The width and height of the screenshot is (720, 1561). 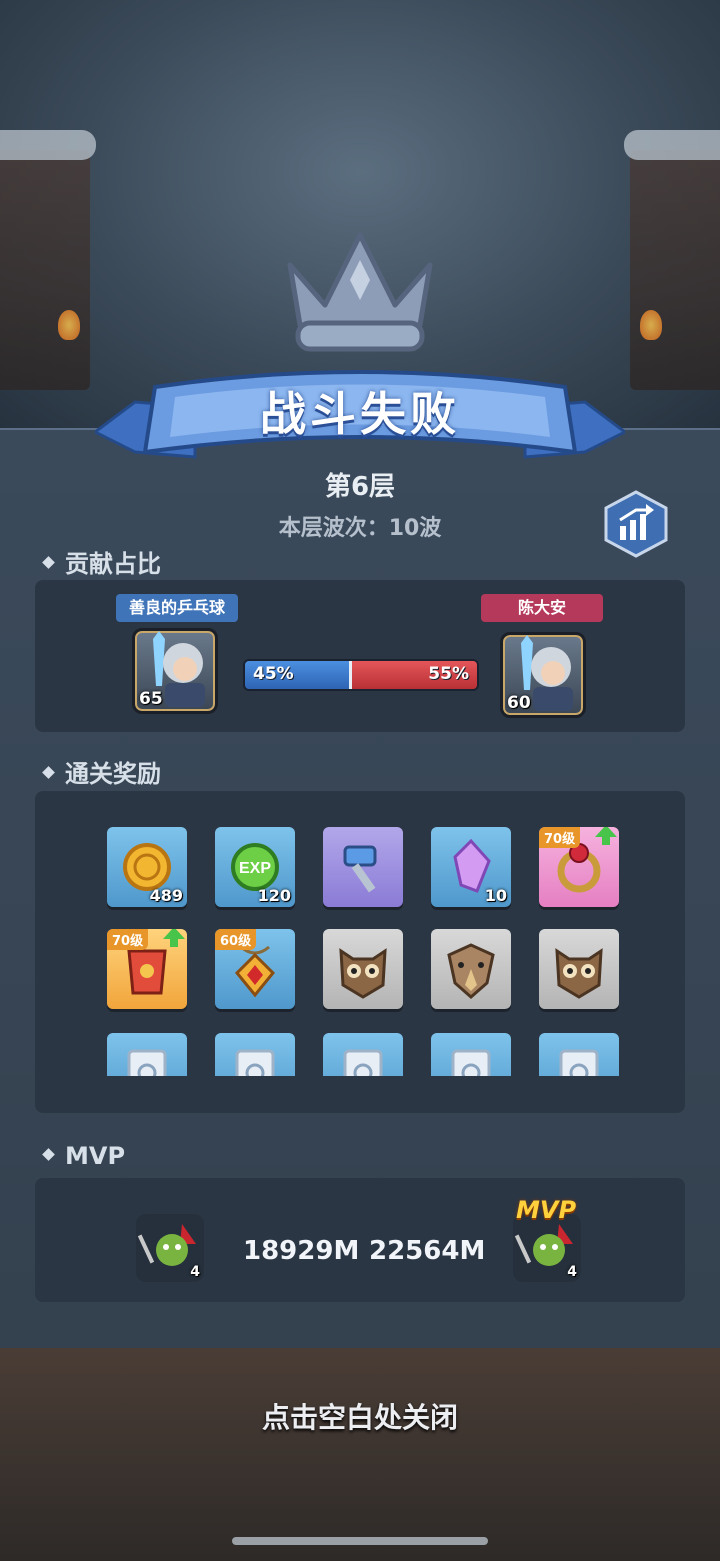 What do you see at coordinates (414, 675) in the screenshot?
I see `contribution-right-fill: 55%` at bounding box center [414, 675].